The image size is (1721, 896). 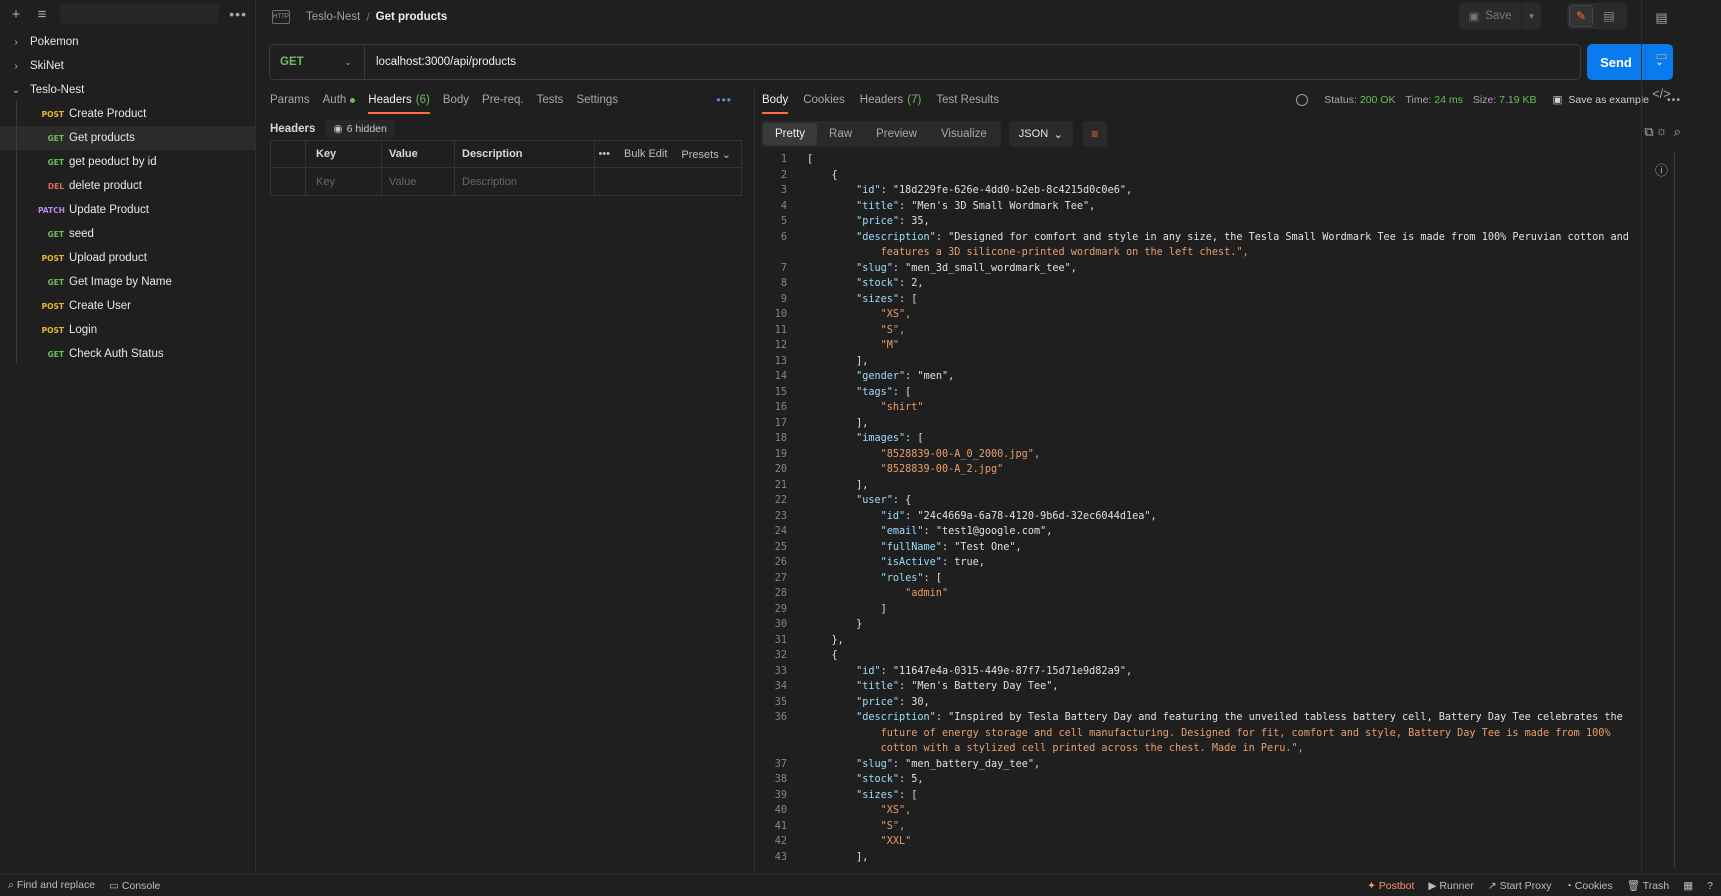 I want to click on request-label: Create Product, so click(x=108, y=114).